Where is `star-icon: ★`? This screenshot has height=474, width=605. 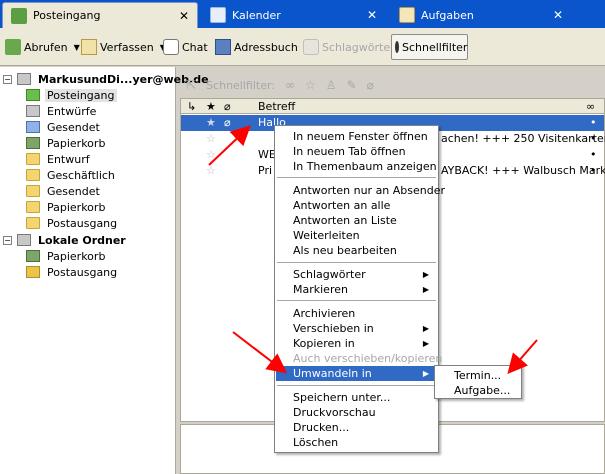
star-icon: ★ is located at coordinates (211, 122).